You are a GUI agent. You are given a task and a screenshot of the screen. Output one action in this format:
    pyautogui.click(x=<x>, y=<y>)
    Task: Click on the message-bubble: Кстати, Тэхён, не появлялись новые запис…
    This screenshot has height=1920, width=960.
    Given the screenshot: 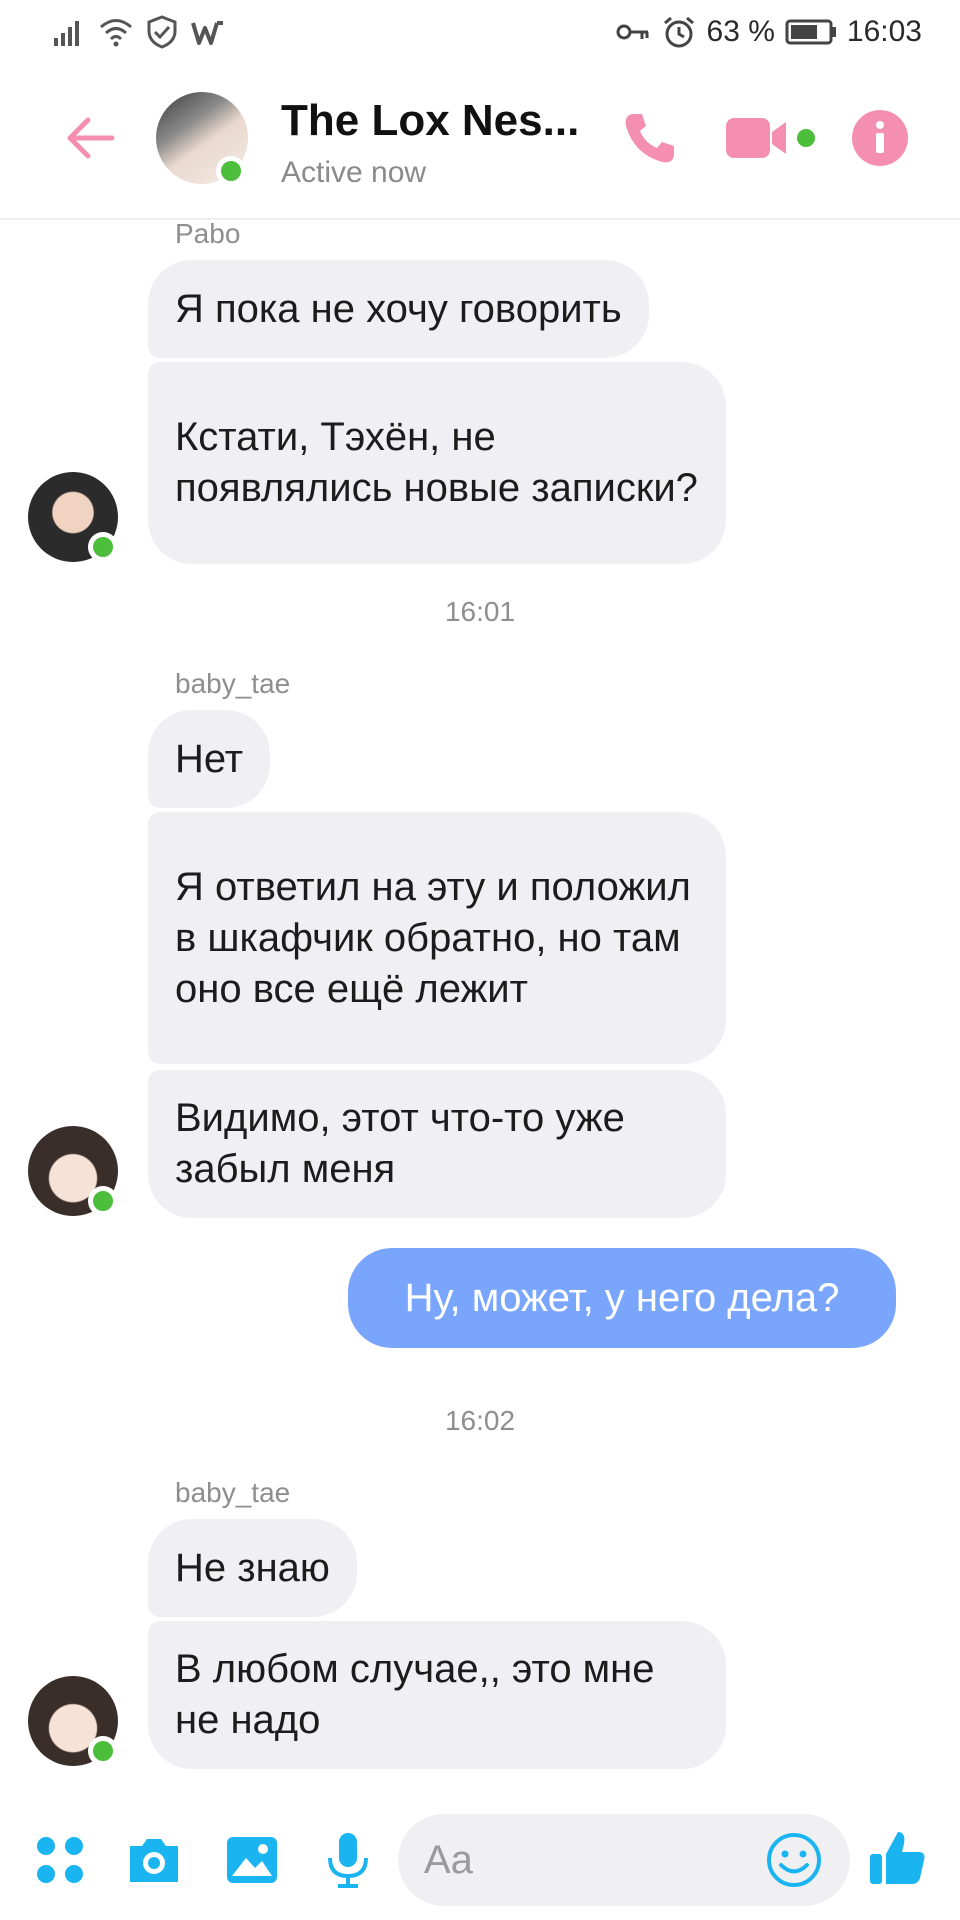 What is the action you would take?
    pyautogui.click(x=437, y=463)
    